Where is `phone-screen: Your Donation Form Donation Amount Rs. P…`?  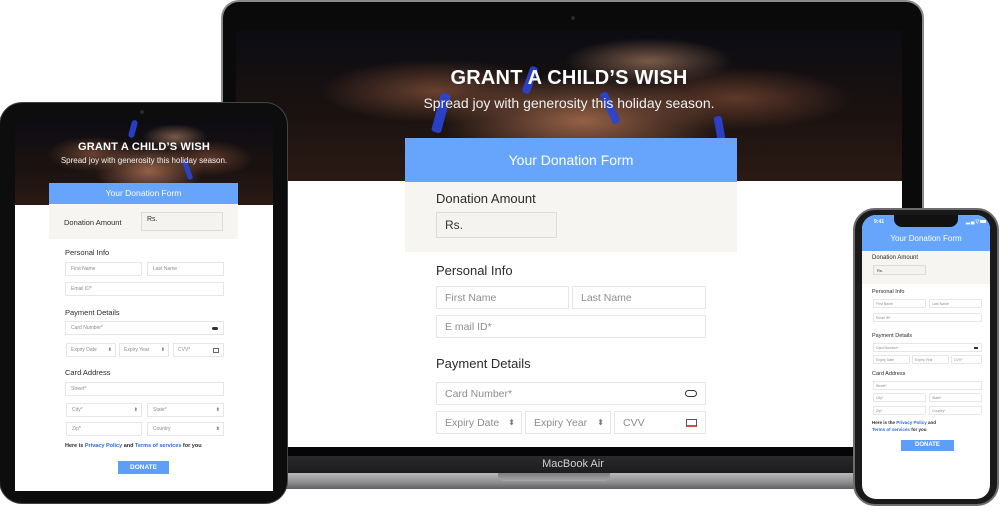
phone-screen: Your Donation Form Donation Amount Rs. P… is located at coordinates (926, 357).